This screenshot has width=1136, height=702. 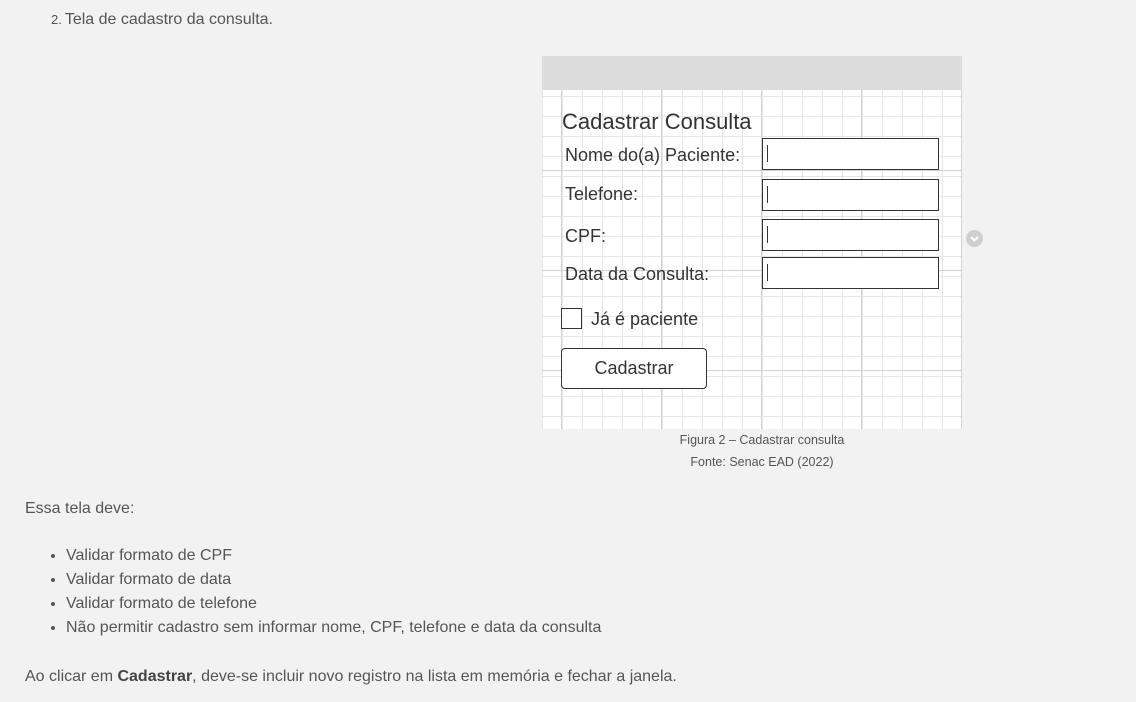 What do you see at coordinates (762, 440) in the screenshot?
I see `figure-caption: Figura 2 – Cadastrar consulta` at bounding box center [762, 440].